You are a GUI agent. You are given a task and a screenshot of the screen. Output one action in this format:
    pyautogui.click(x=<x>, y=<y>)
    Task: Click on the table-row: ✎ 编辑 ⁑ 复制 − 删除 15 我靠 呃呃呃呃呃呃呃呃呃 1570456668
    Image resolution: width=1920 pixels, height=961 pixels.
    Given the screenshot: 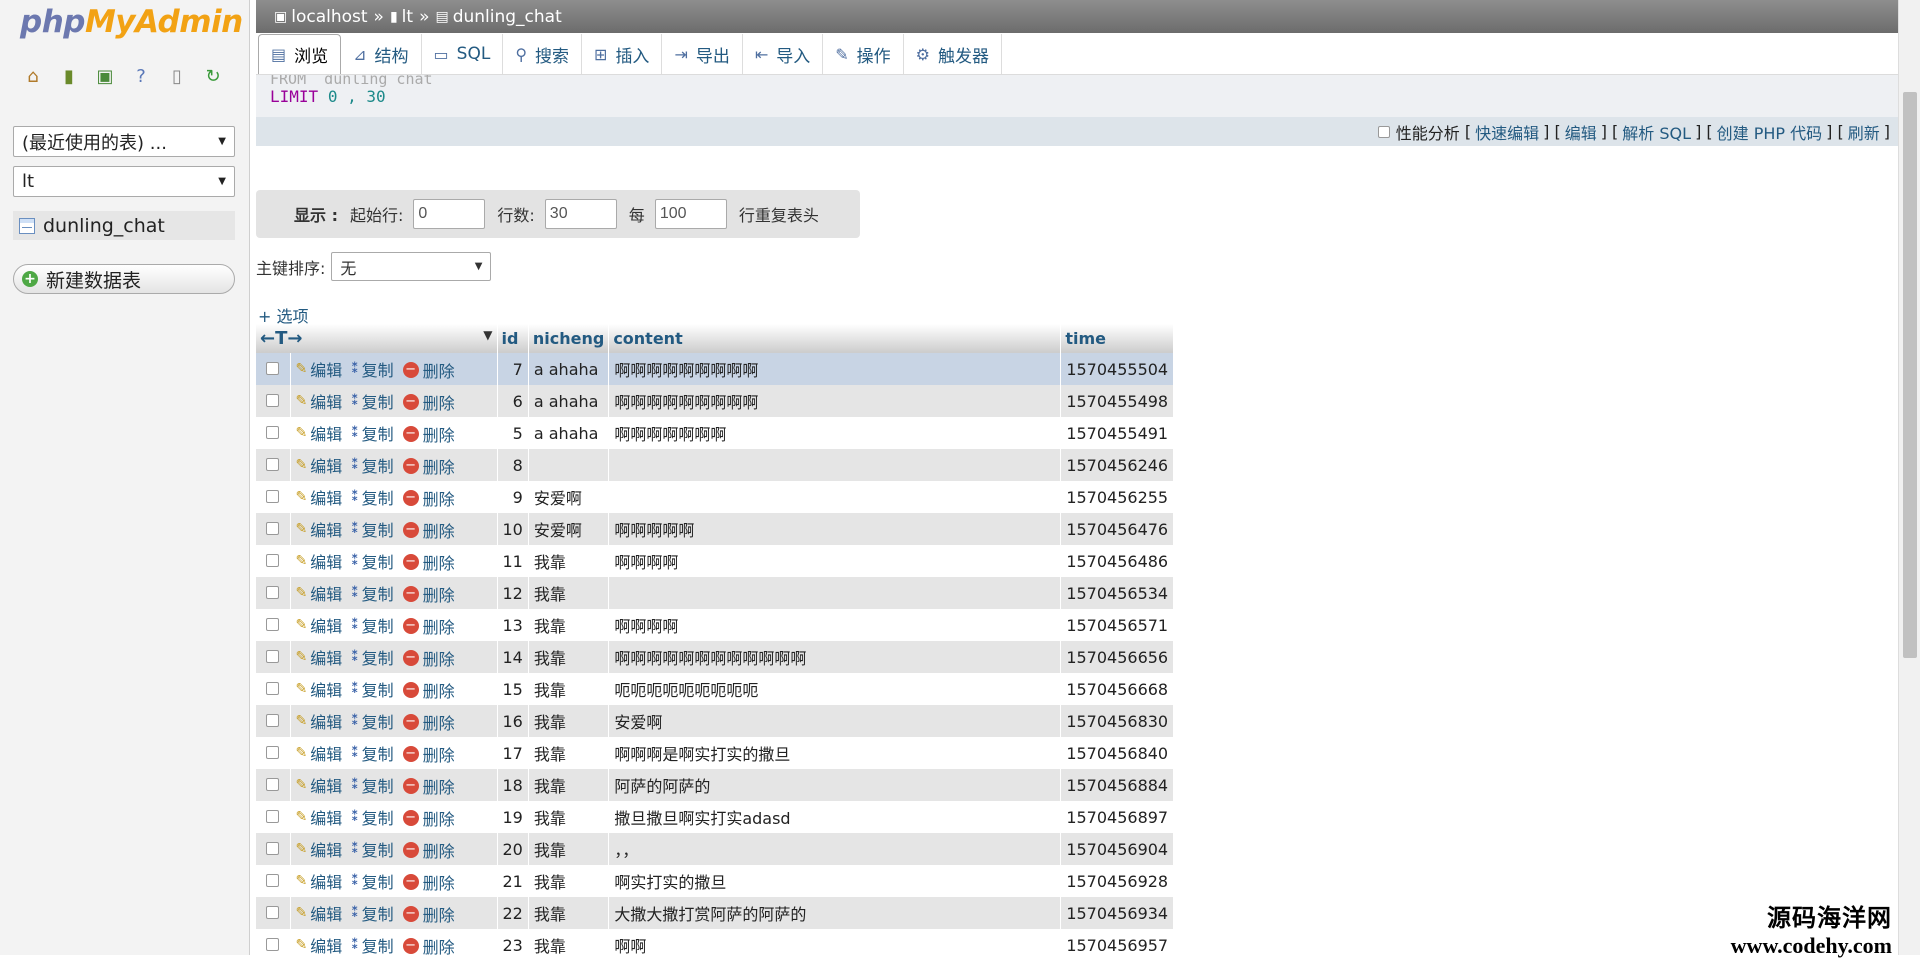 What is the action you would take?
    pyautogui.click(x=715, y=689)
    